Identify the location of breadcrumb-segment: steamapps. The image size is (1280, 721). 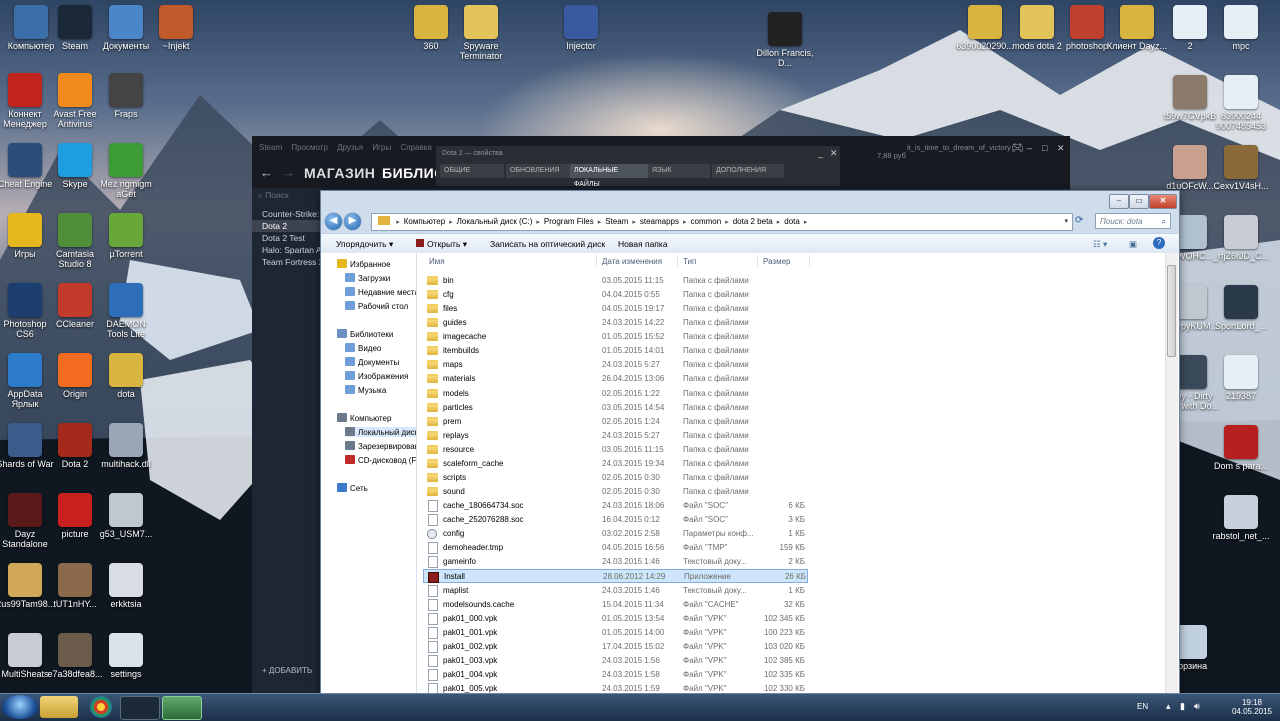
(659, 222).